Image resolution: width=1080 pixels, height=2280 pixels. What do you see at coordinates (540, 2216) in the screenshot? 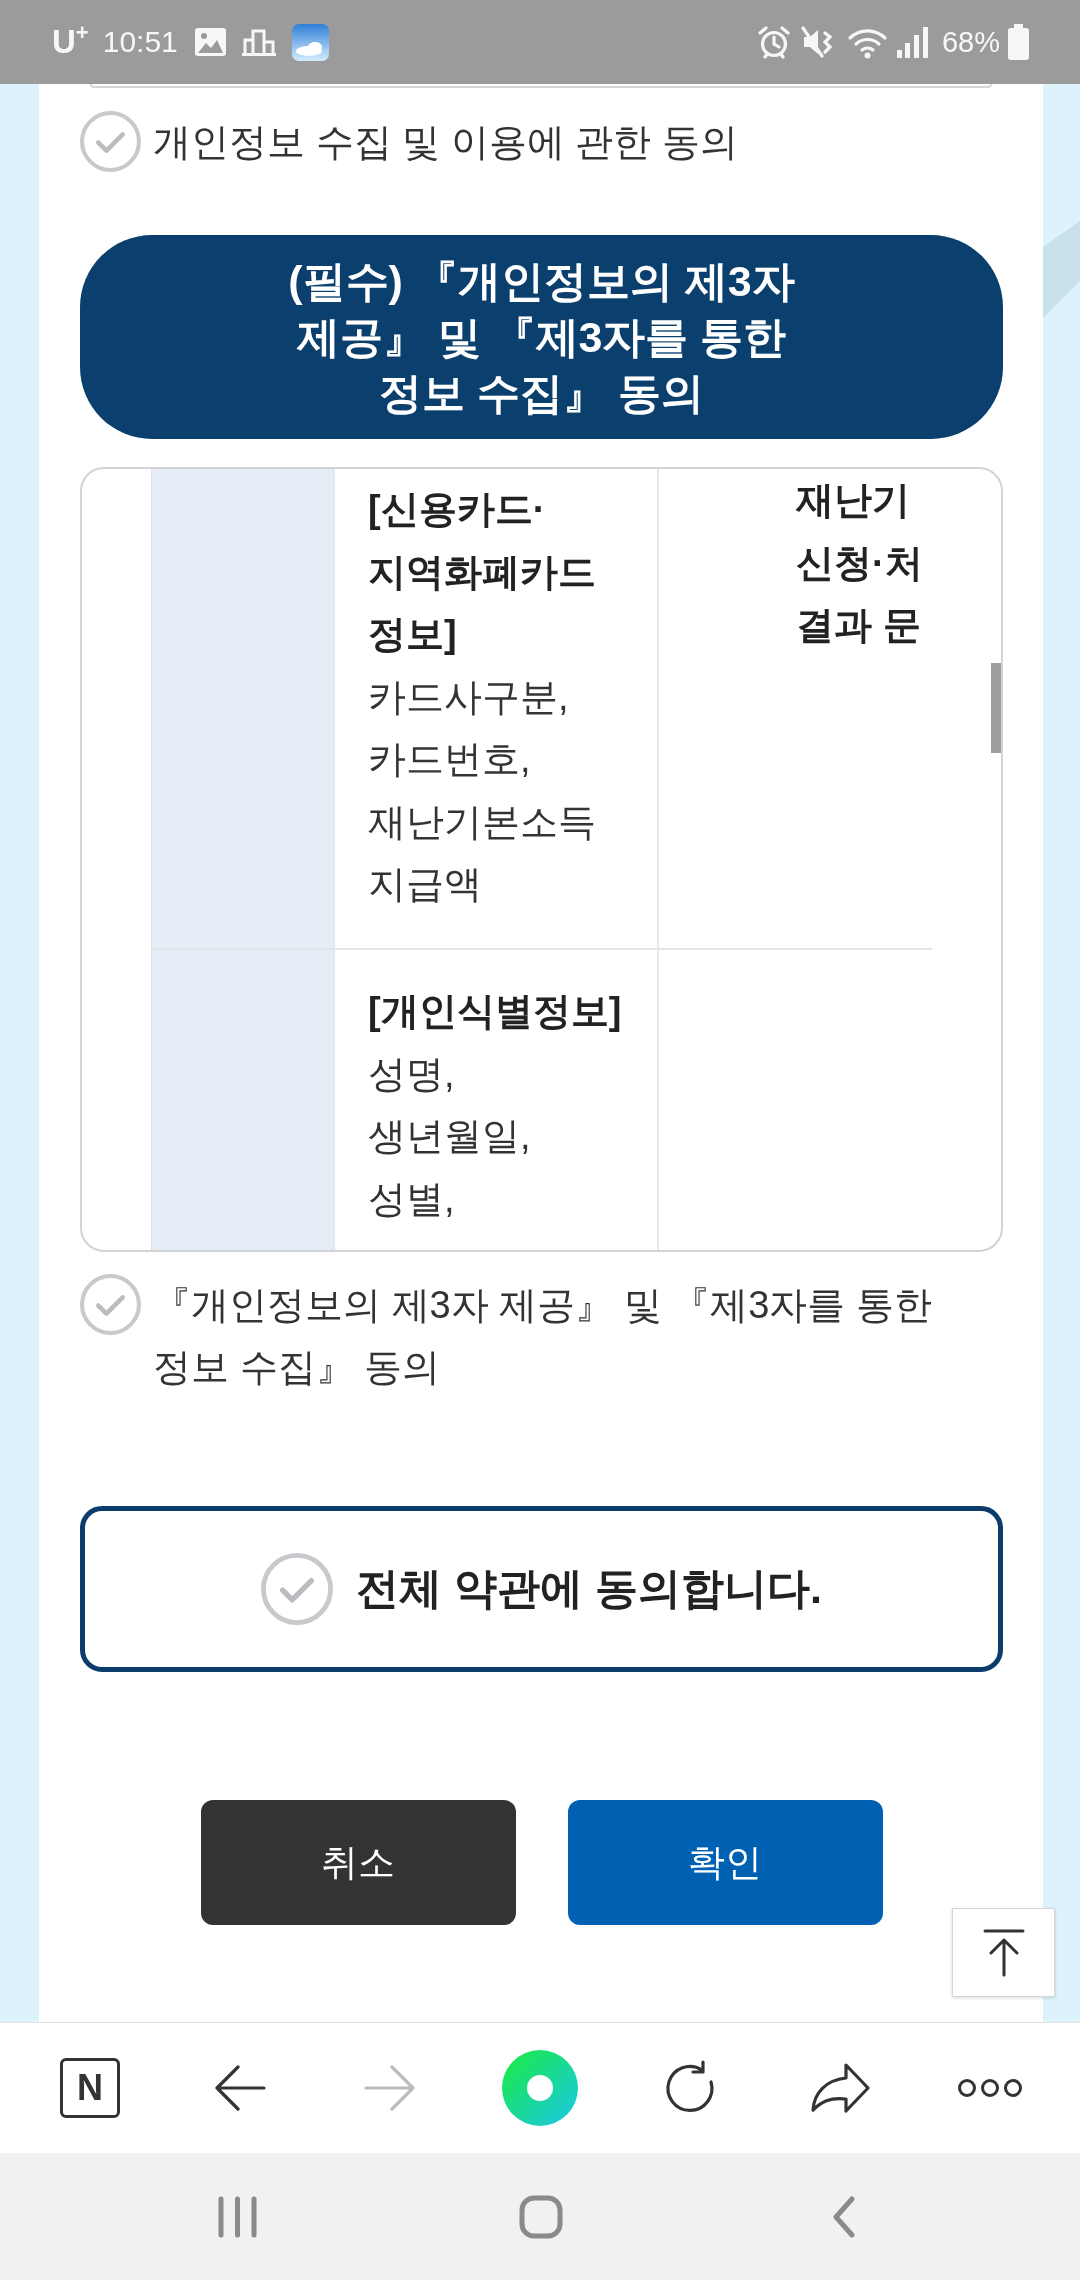
I see `home-icon` at bounding box center [540, 2216].